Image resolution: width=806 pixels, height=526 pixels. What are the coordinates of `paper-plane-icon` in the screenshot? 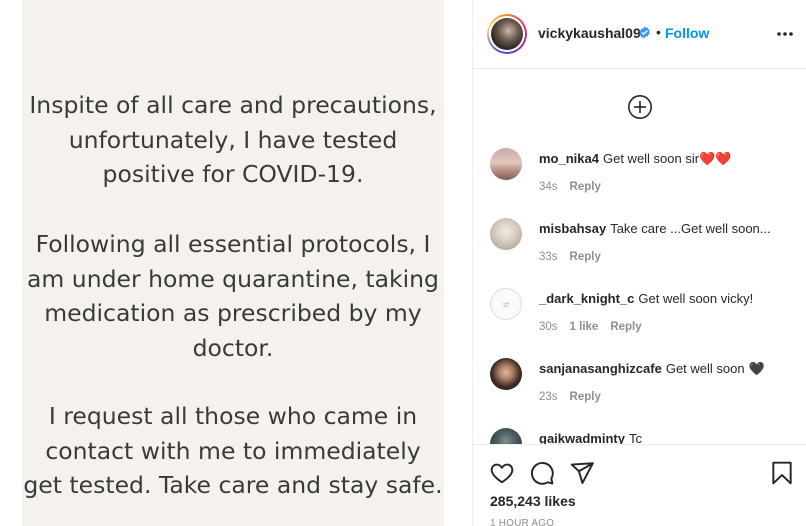 It's located at (582, 473).